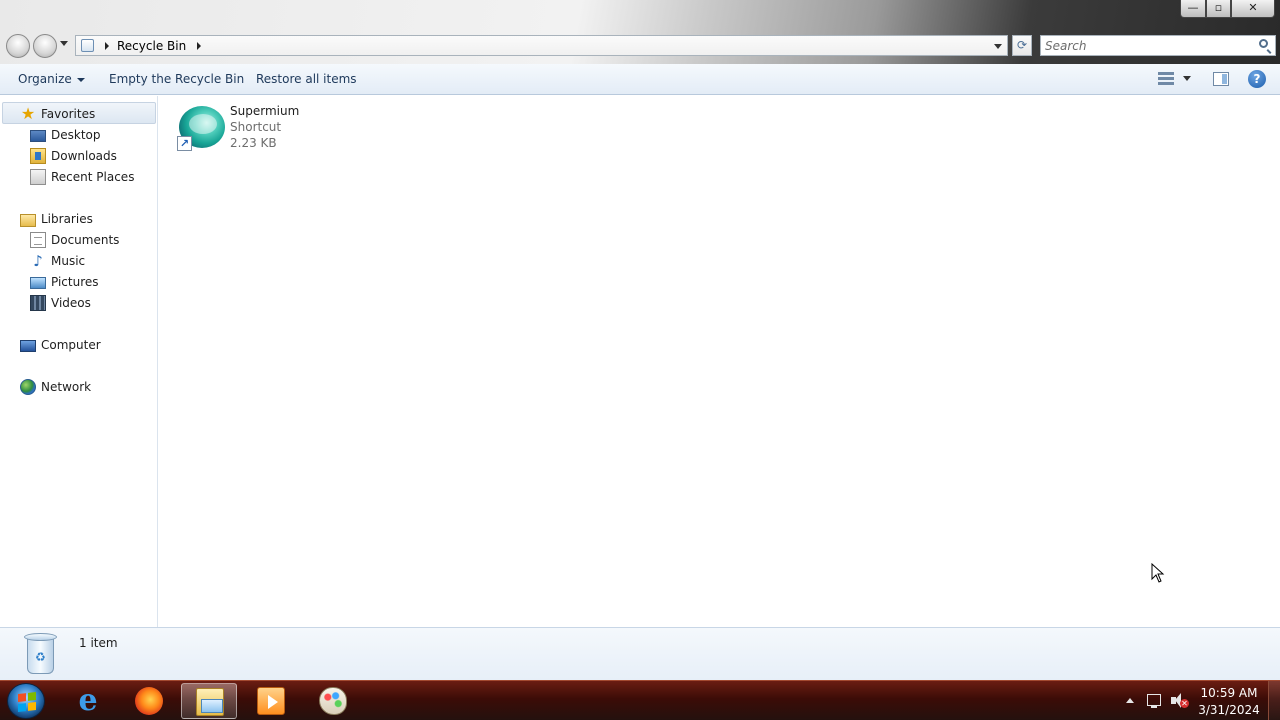  I want to click on file-item-supermium: ↗ Supermium Shortcut 2.23 KB, so click(250, 128).